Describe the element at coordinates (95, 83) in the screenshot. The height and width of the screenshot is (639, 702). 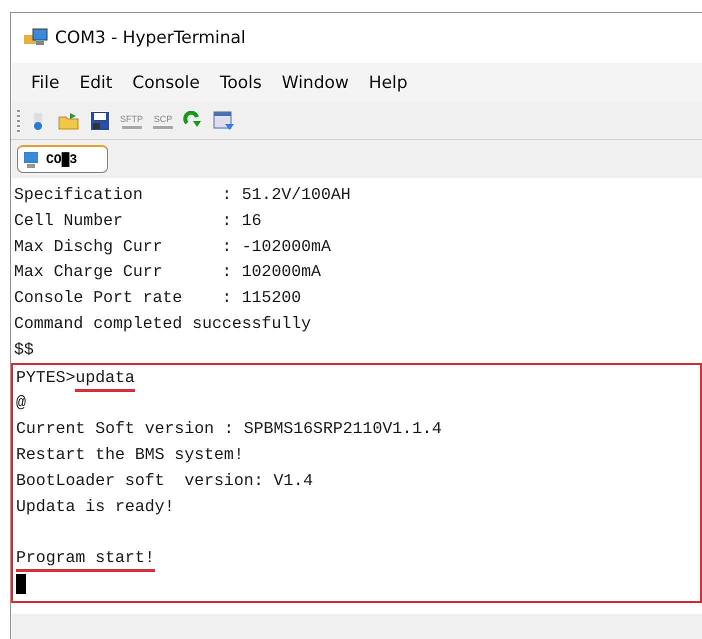
I see `menu-item: Edit` at that location.